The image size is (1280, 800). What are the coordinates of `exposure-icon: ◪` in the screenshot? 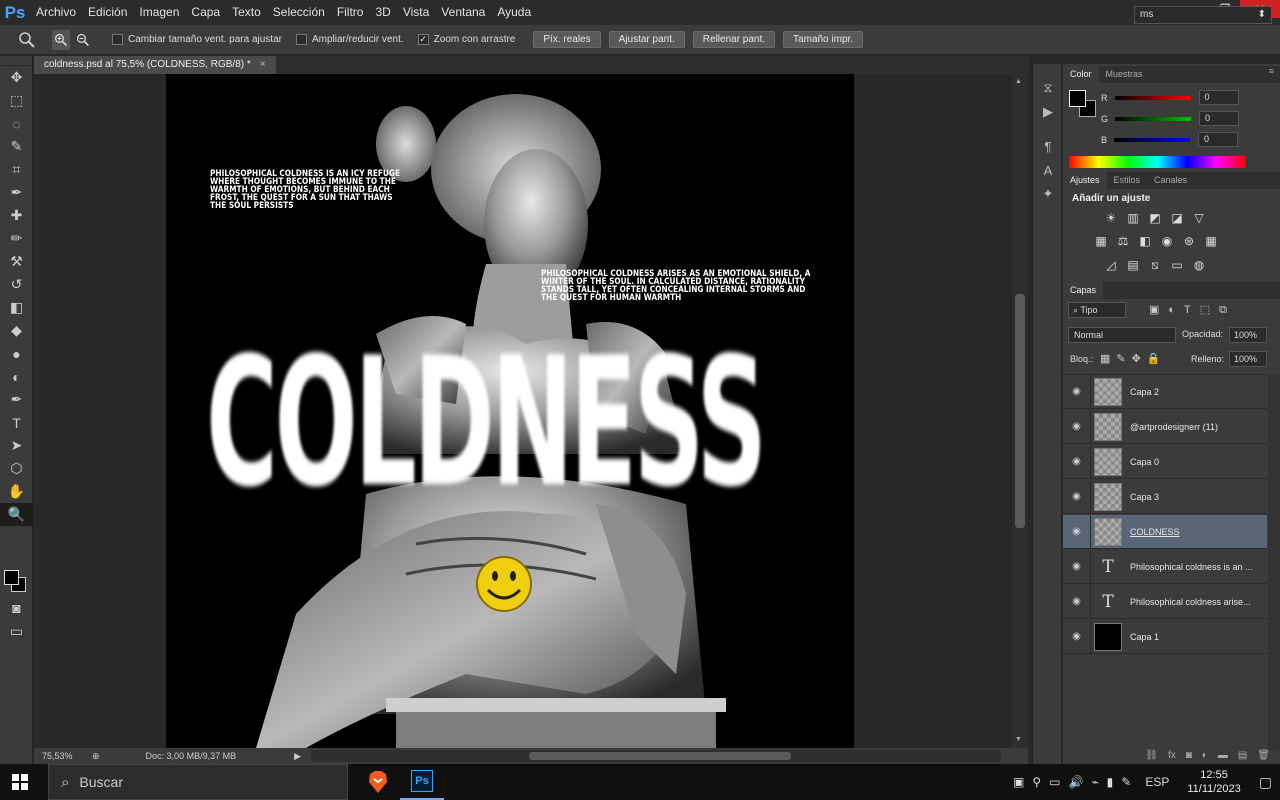 It's located at (1177, 218).